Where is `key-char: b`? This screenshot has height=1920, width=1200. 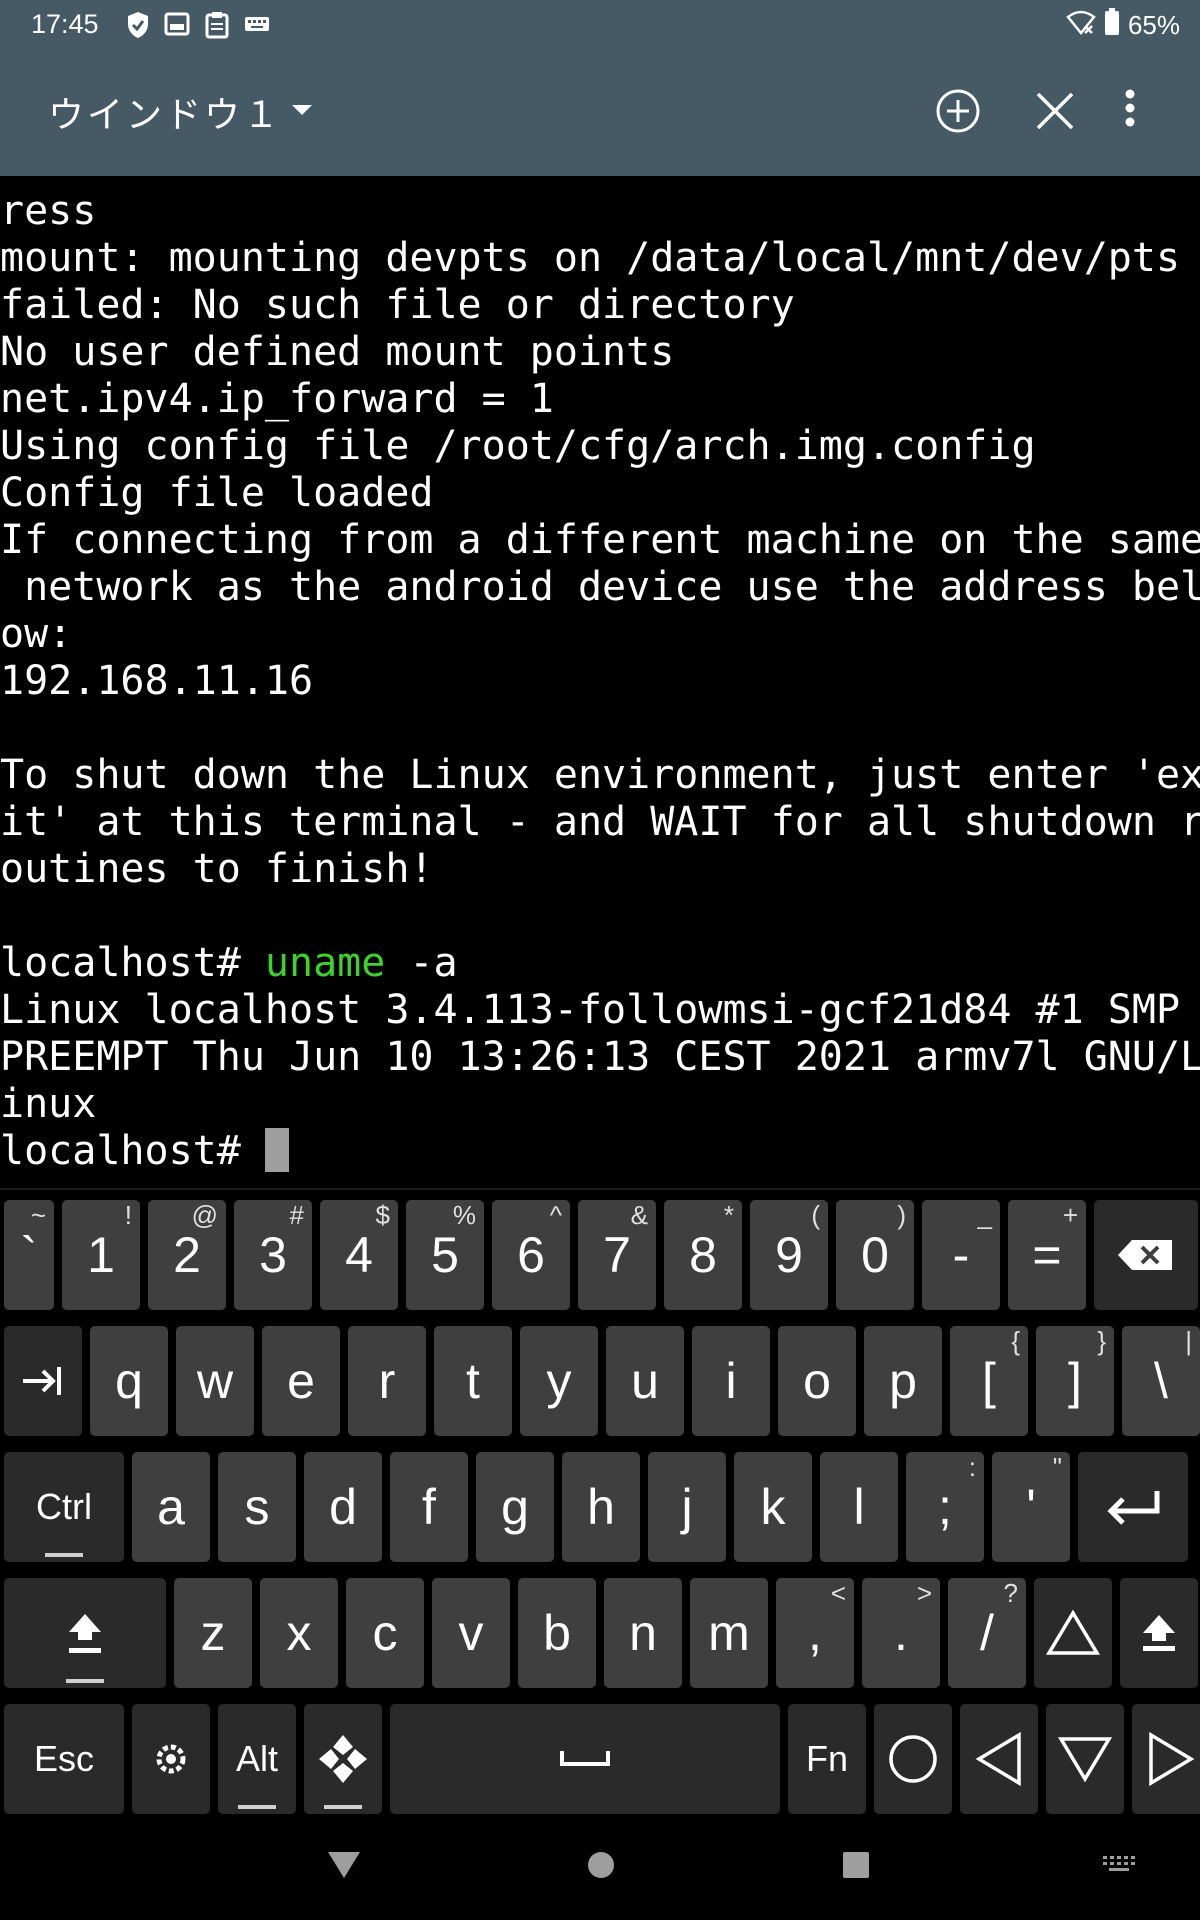 key-char: b is located at coordinates (557, 1633).